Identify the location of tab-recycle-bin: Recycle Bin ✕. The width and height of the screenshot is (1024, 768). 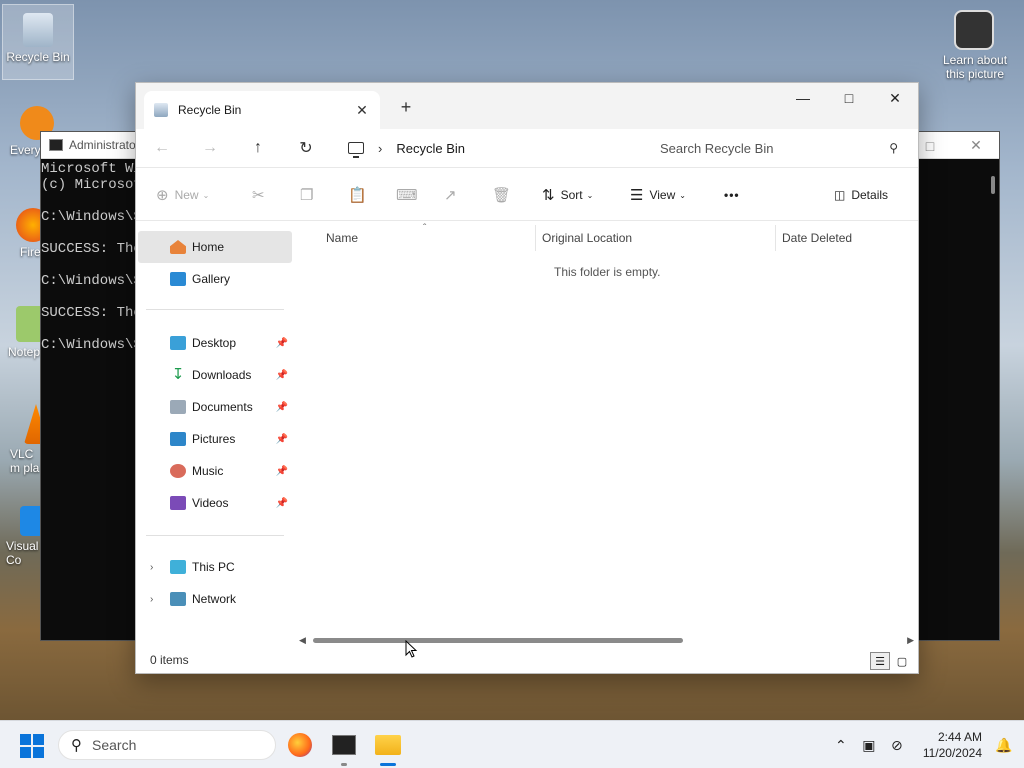
(262, 110).